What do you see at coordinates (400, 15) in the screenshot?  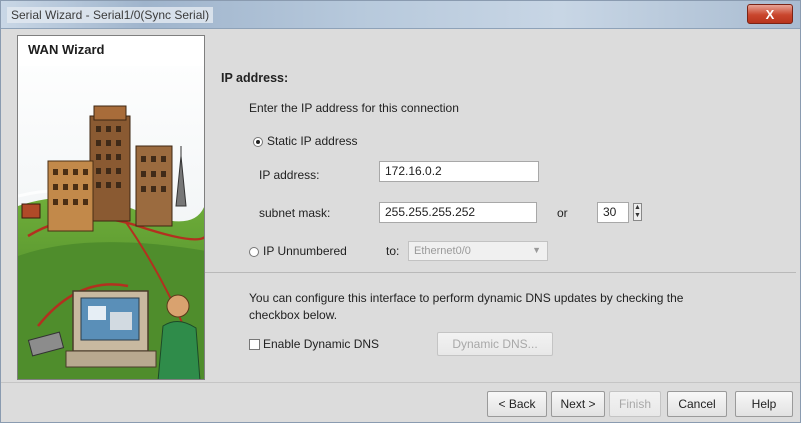 I see `title-bar: Serial Wizard - Serial1/0(Sync Serial) X` at bounding box center [400, 15].